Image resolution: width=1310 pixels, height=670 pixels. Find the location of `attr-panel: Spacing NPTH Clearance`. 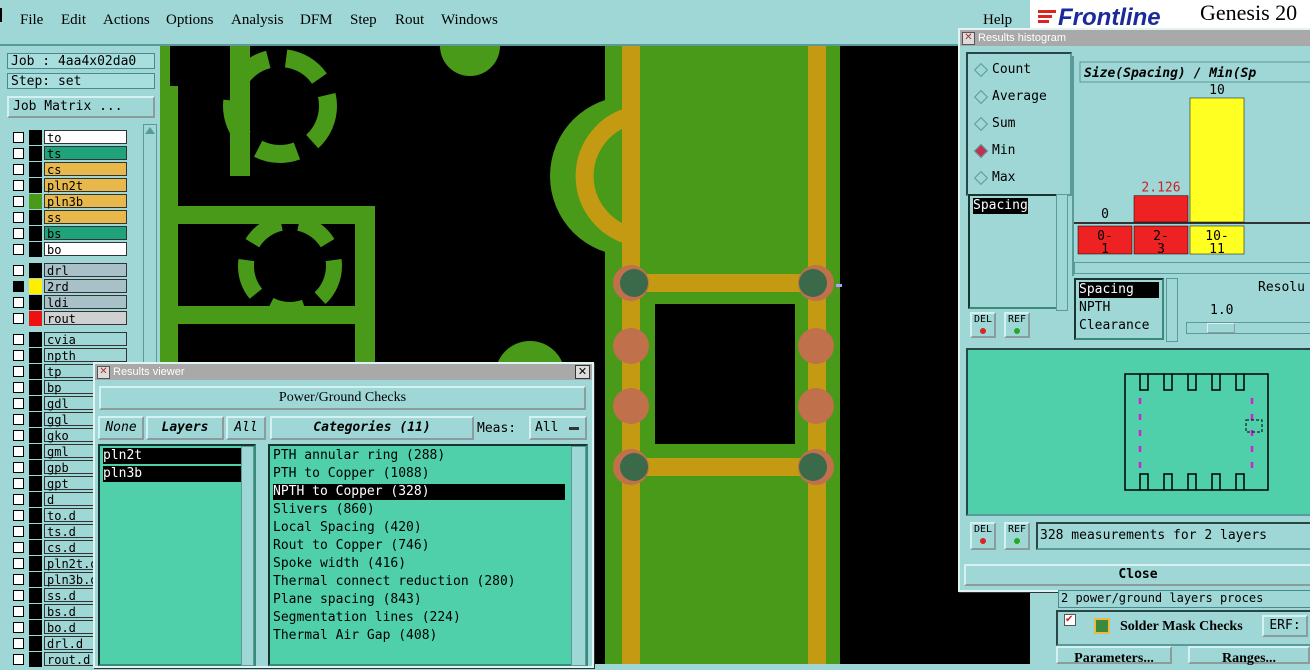

attr-panel: Spacing NPTH Clearance is located at coordinates (1119, 309).